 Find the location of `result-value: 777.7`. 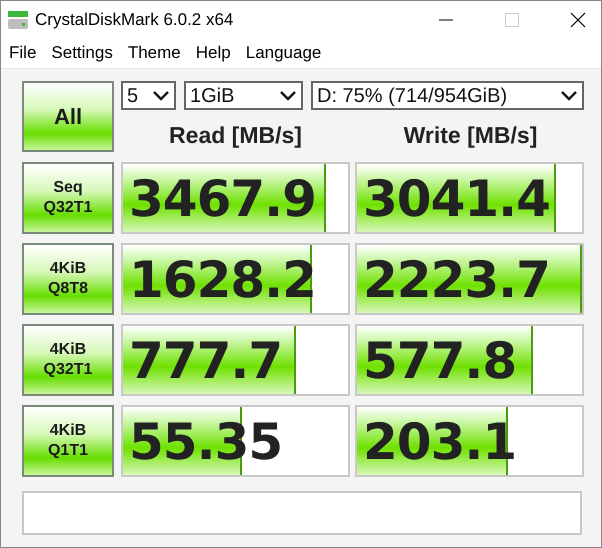

result-value: 777.7 is located at coordinates (206, 361).